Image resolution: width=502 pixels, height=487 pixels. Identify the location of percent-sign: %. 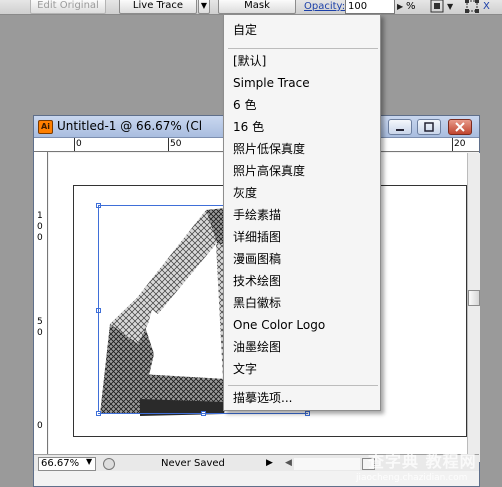
(411, 6).